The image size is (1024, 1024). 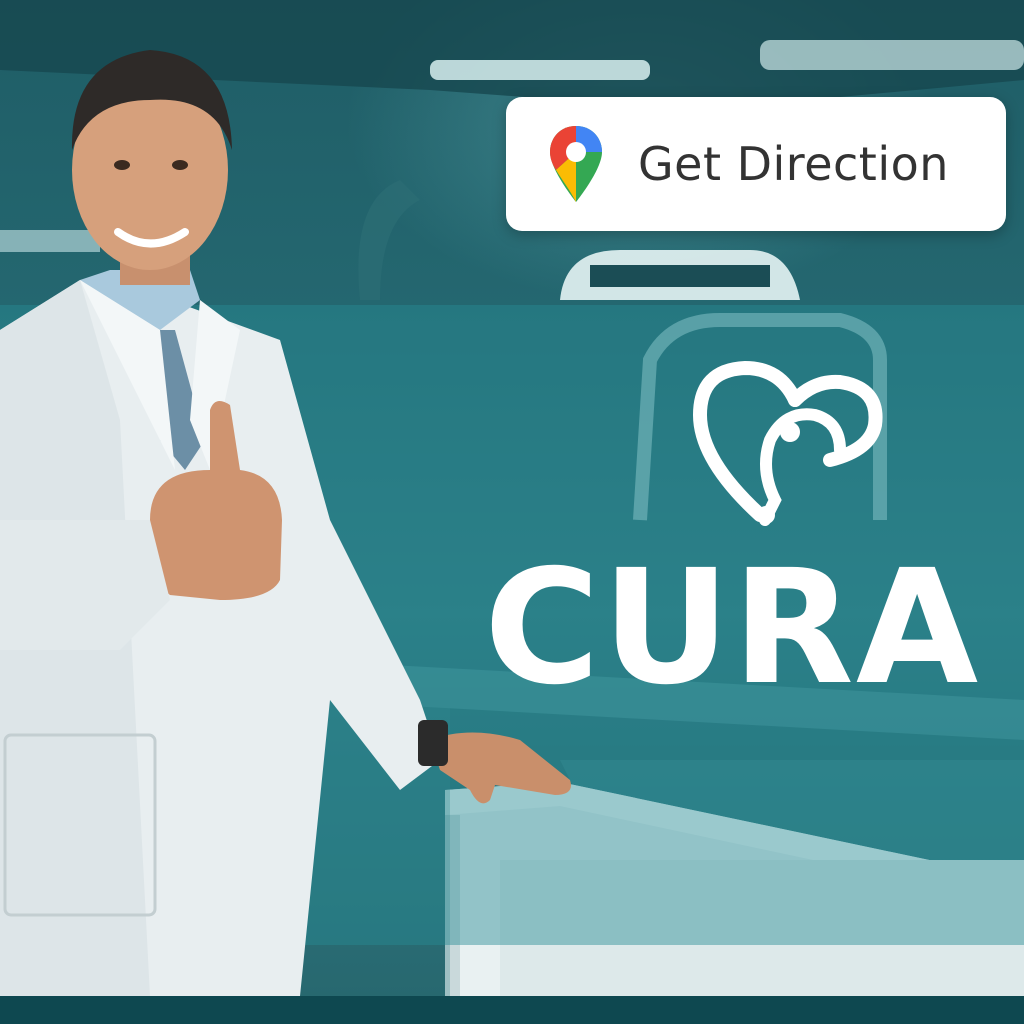 What do you see at coordinates (787, 443) in the screenshot?
I see `heart-stethoscope-icon` at bounding box center [787, 443].